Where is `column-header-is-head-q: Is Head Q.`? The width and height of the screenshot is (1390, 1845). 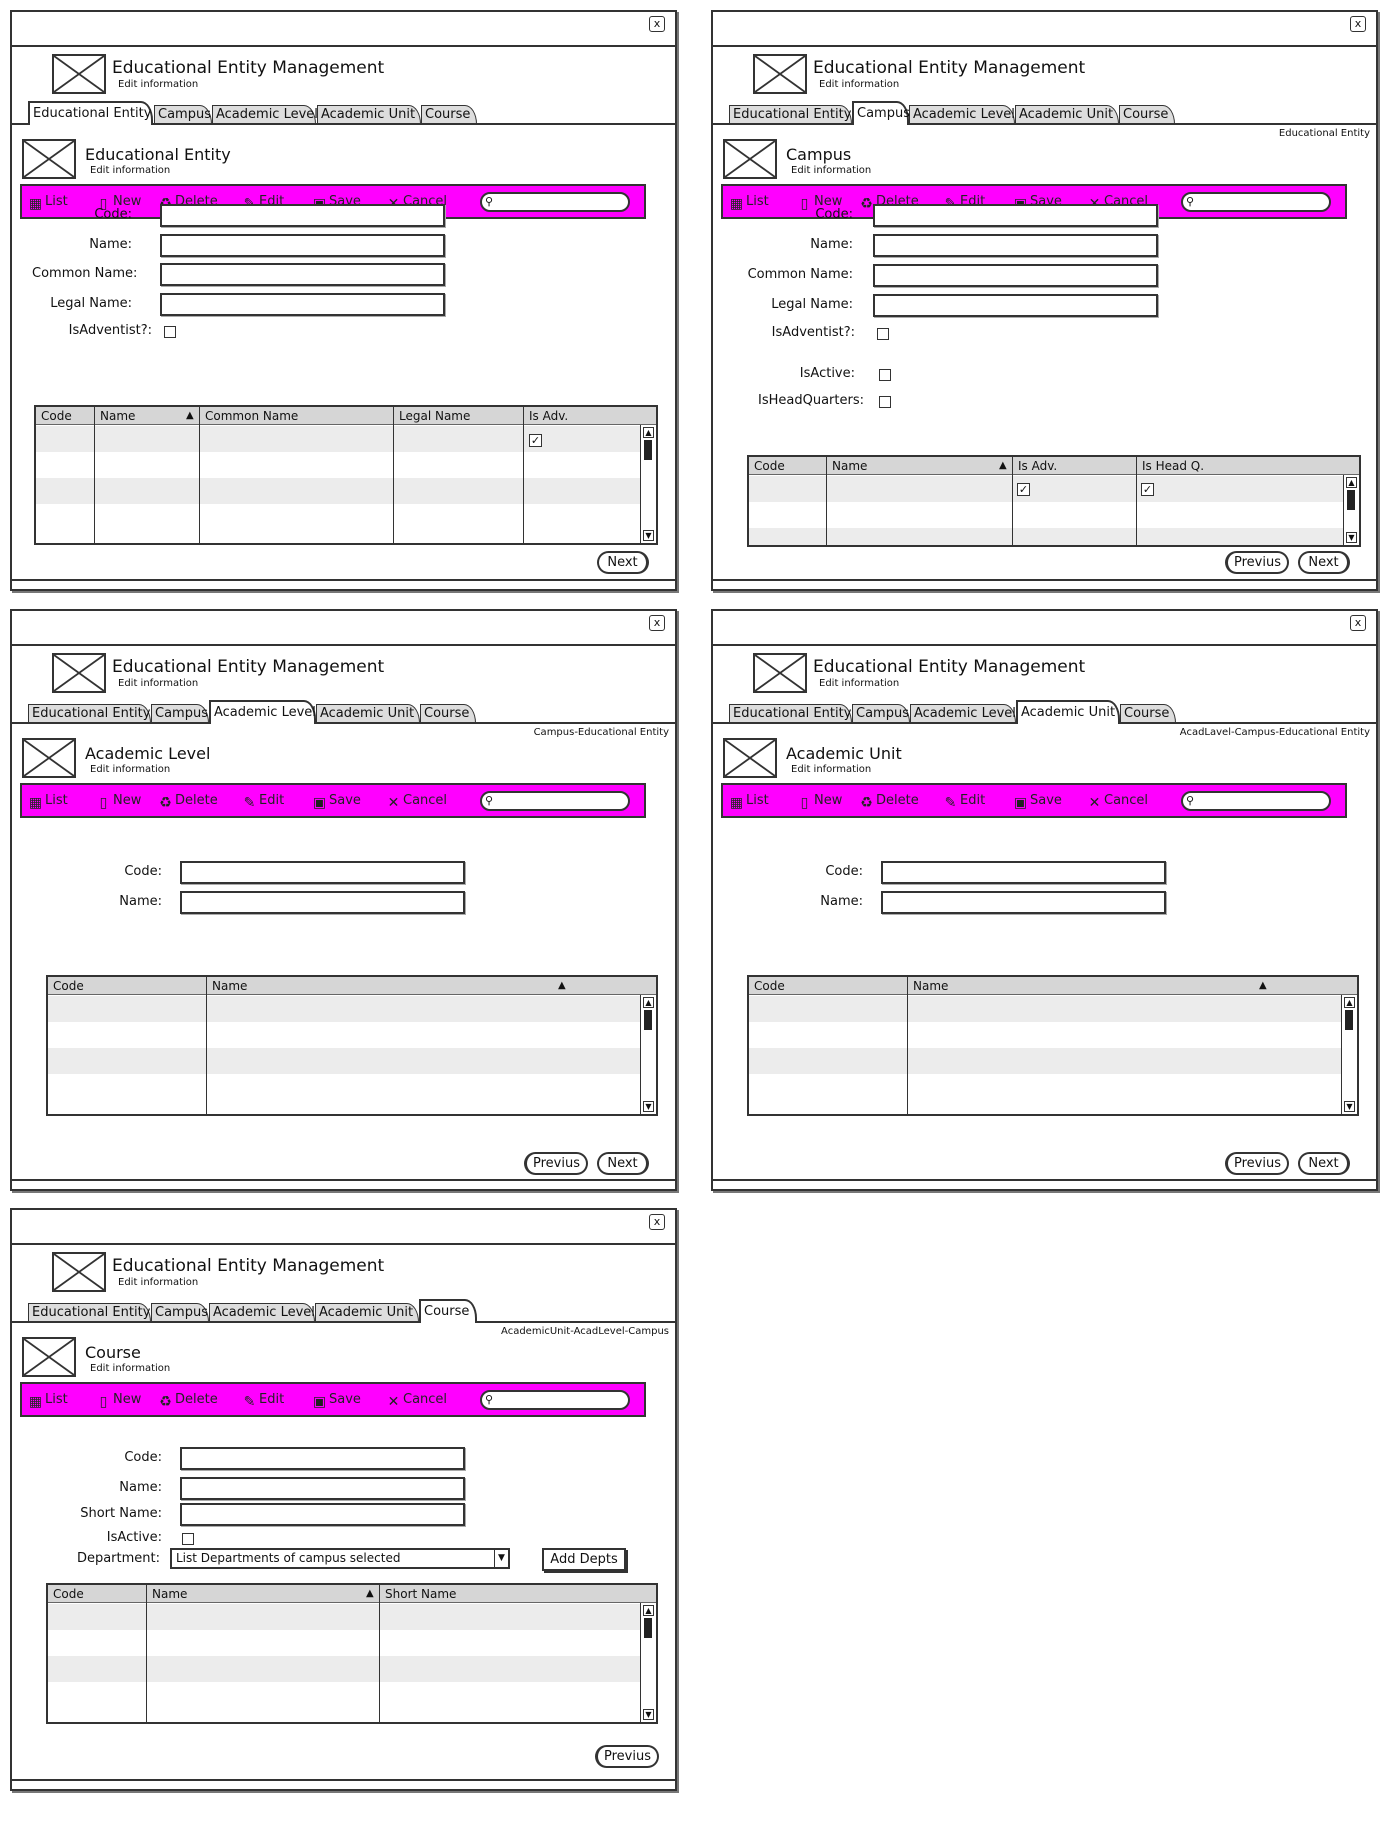 column-header-is-head-q: Is Head Q. is located at coordinates (1170, 466).